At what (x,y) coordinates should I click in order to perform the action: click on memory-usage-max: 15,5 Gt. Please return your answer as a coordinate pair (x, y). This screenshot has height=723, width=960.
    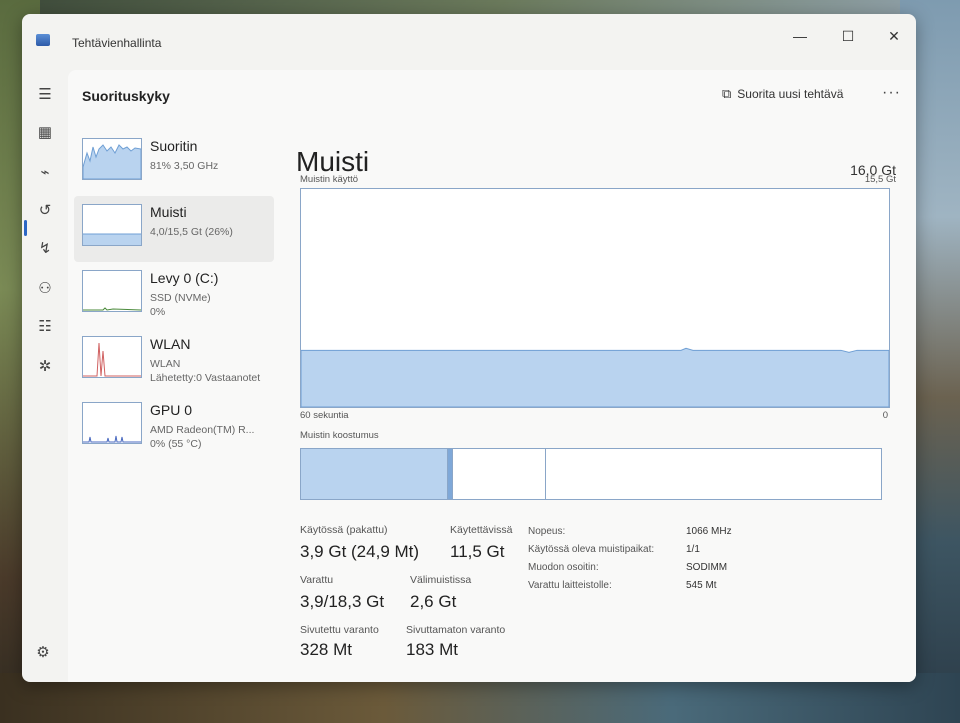
    Looking at the image, I should click on (880, 179).